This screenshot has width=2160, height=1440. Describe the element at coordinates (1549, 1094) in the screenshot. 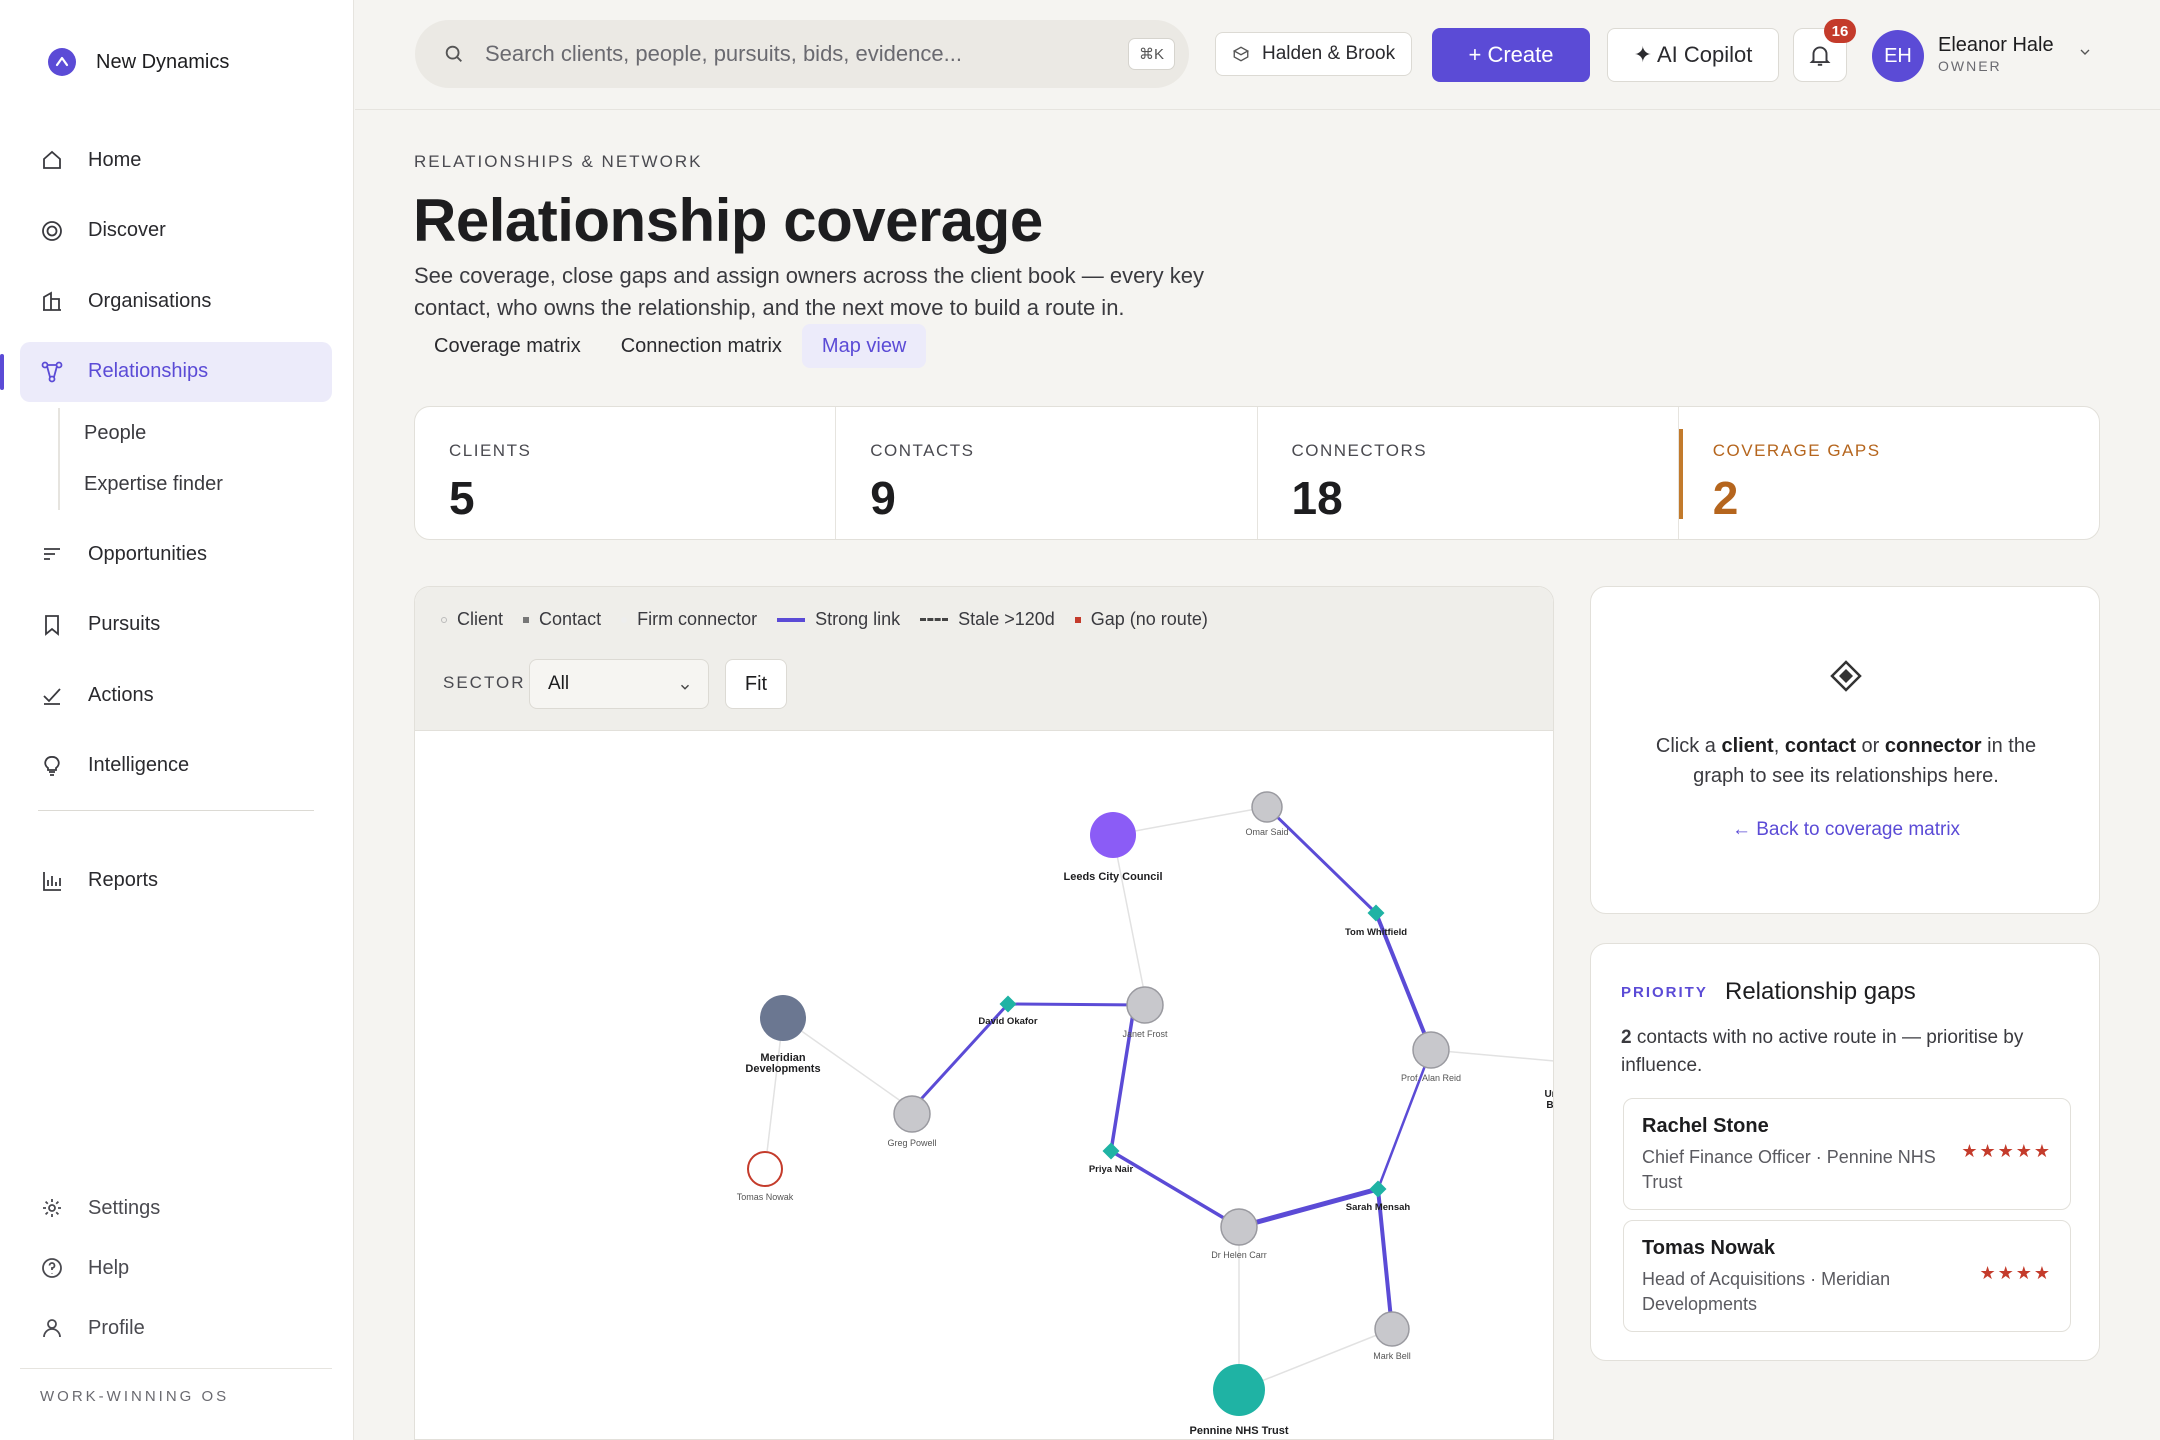

I see `node-label: Ur` at that location.